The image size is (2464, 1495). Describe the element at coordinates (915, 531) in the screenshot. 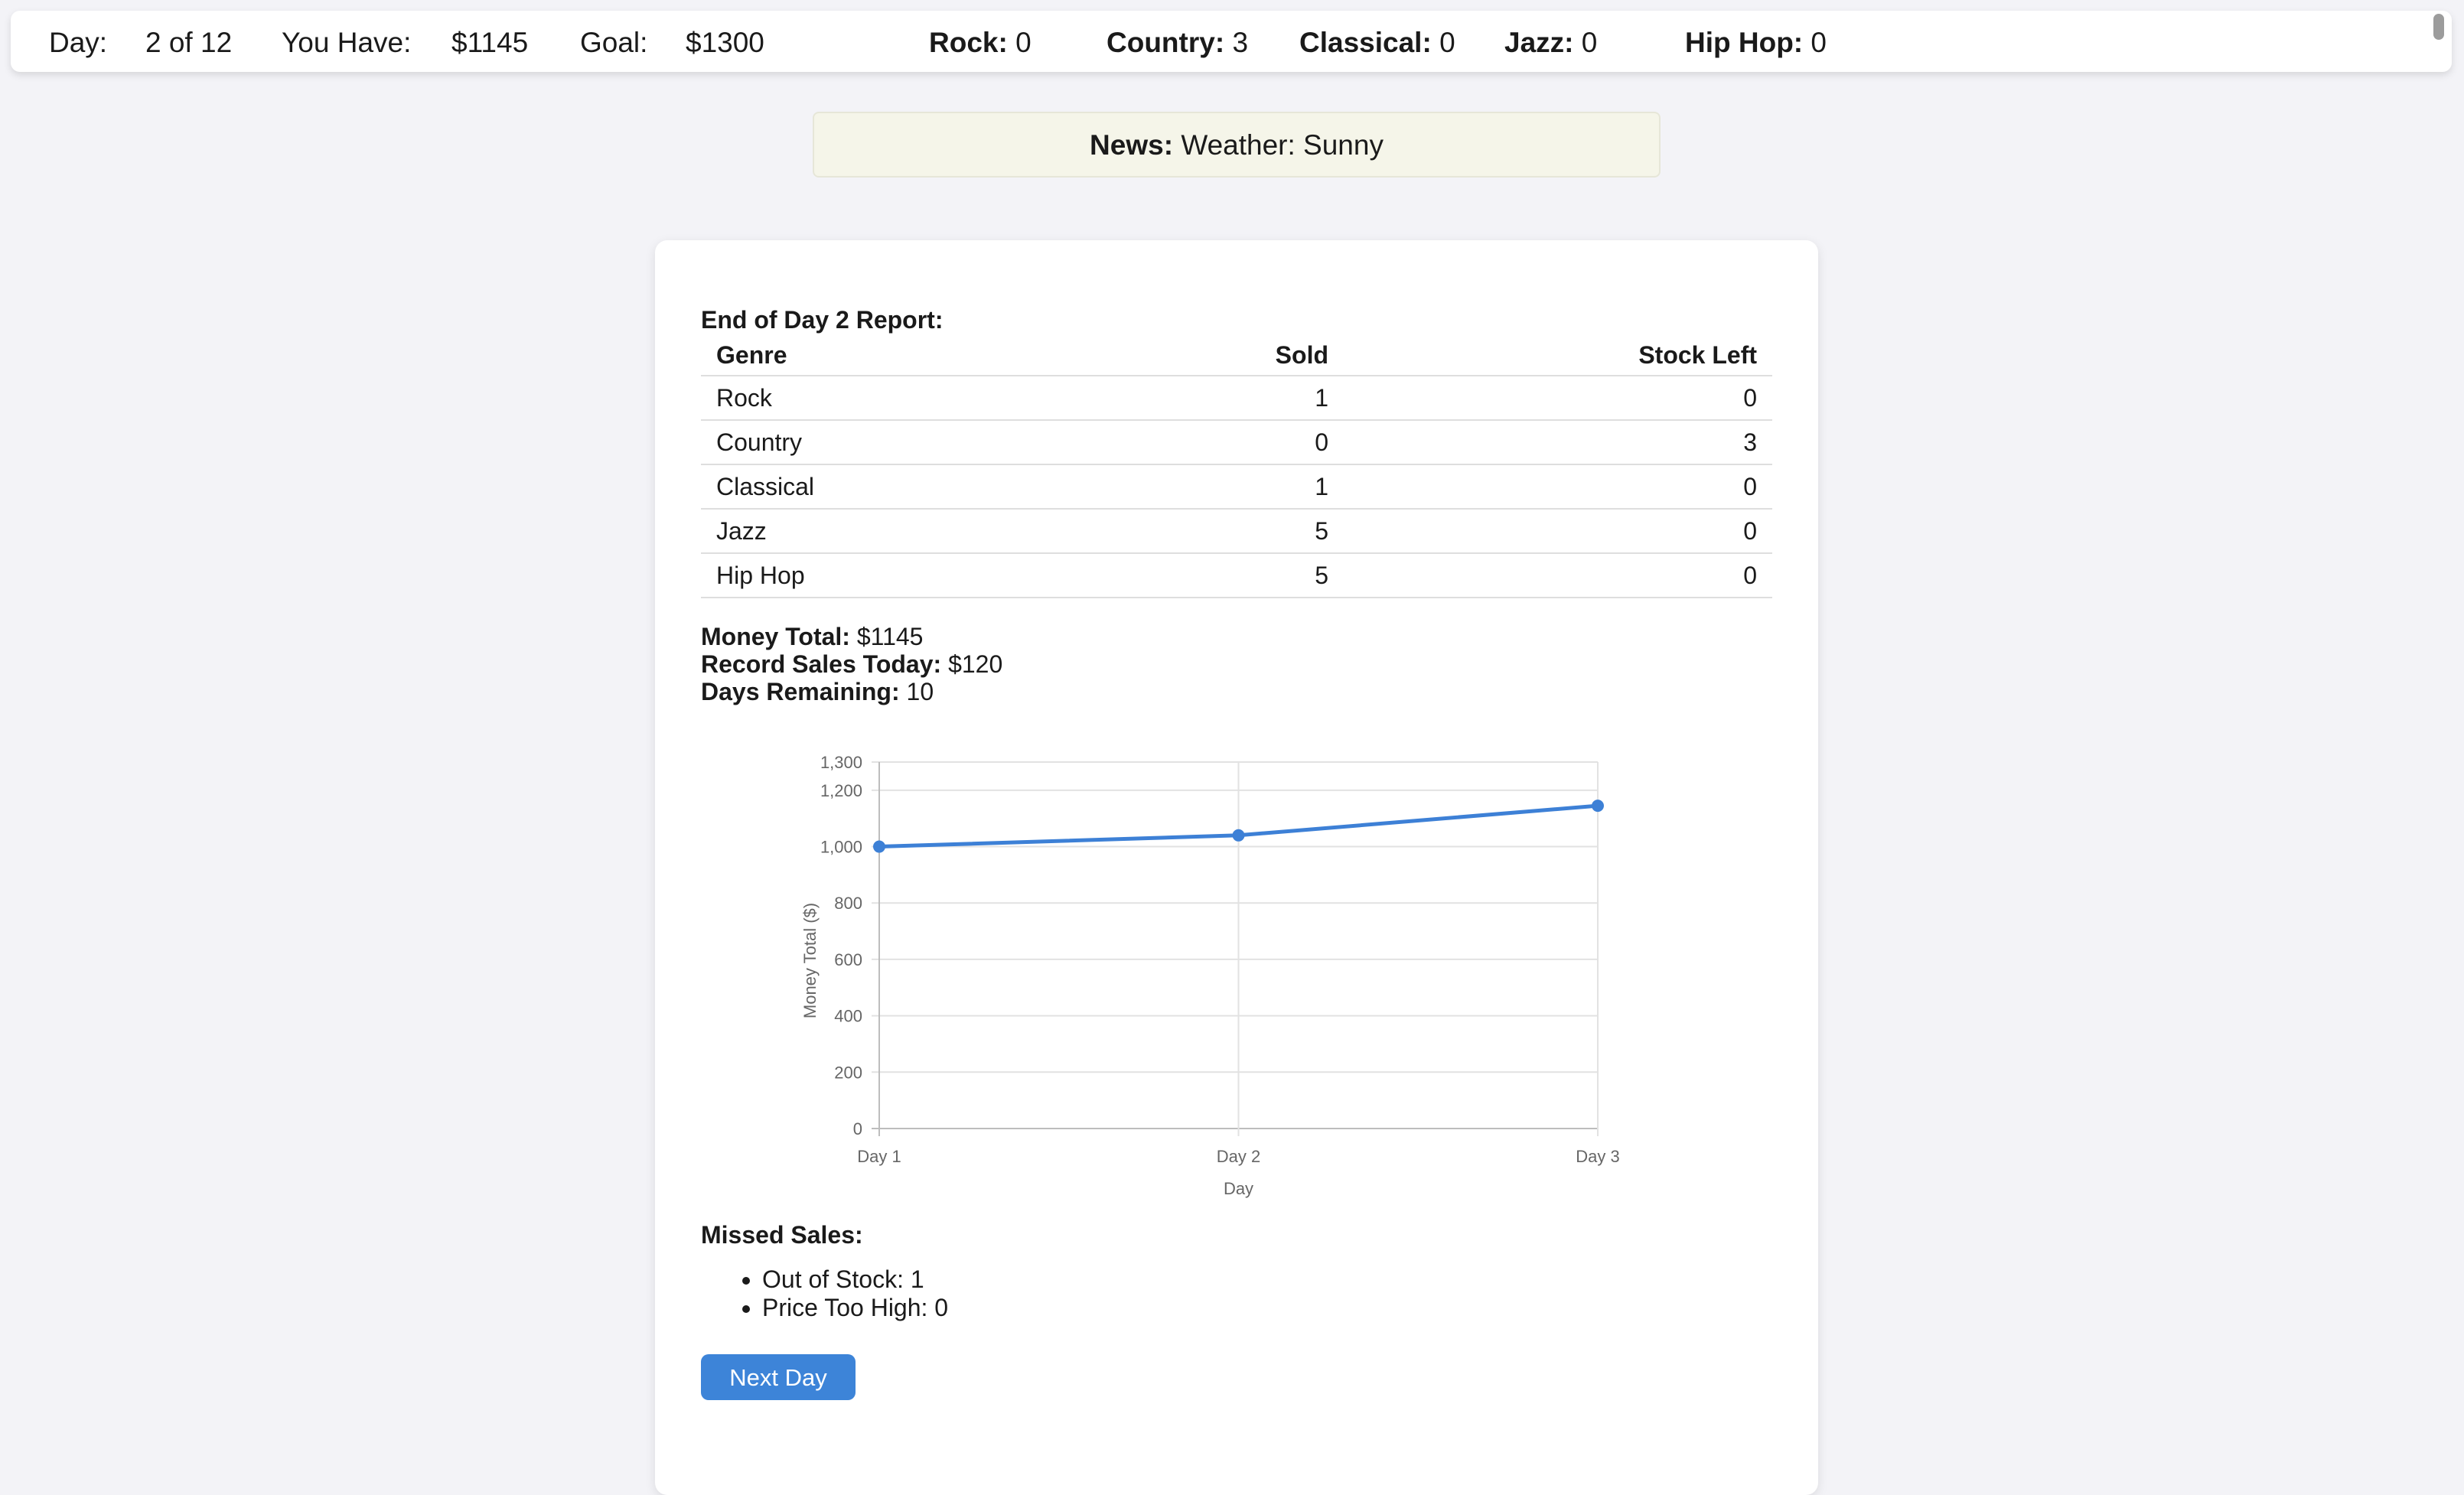

I see `genre-cell: Jazz` at that location.